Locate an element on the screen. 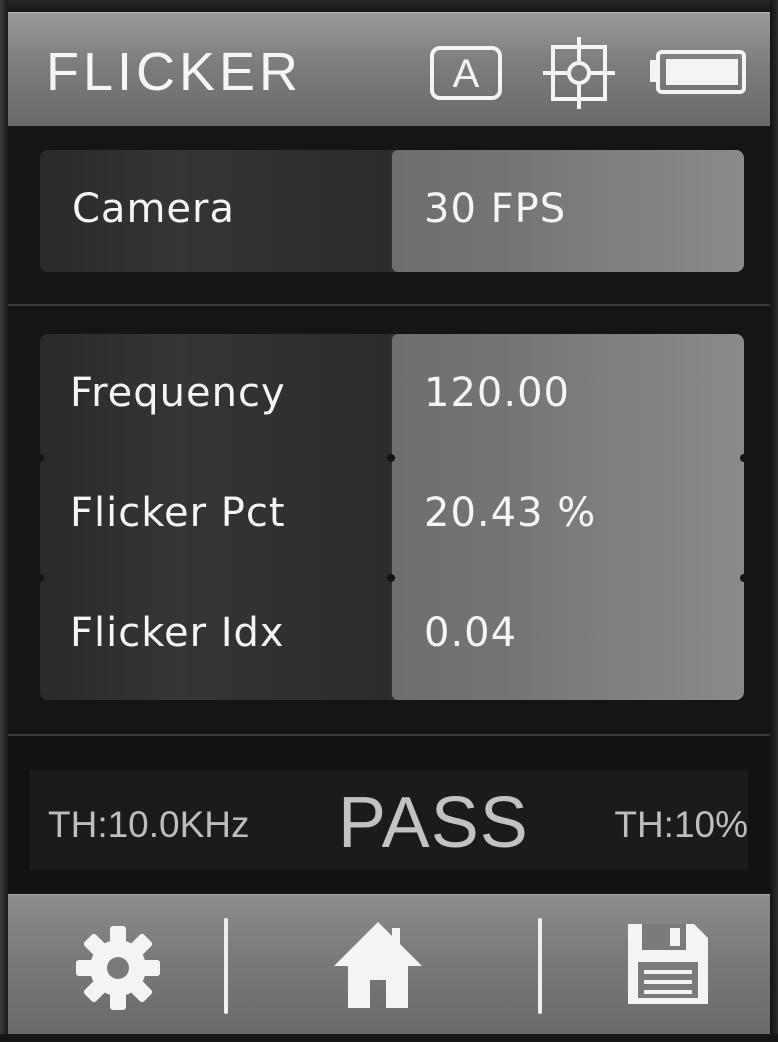  flicker-pct-value: 20.43 % is located at coordinates (510, 513).